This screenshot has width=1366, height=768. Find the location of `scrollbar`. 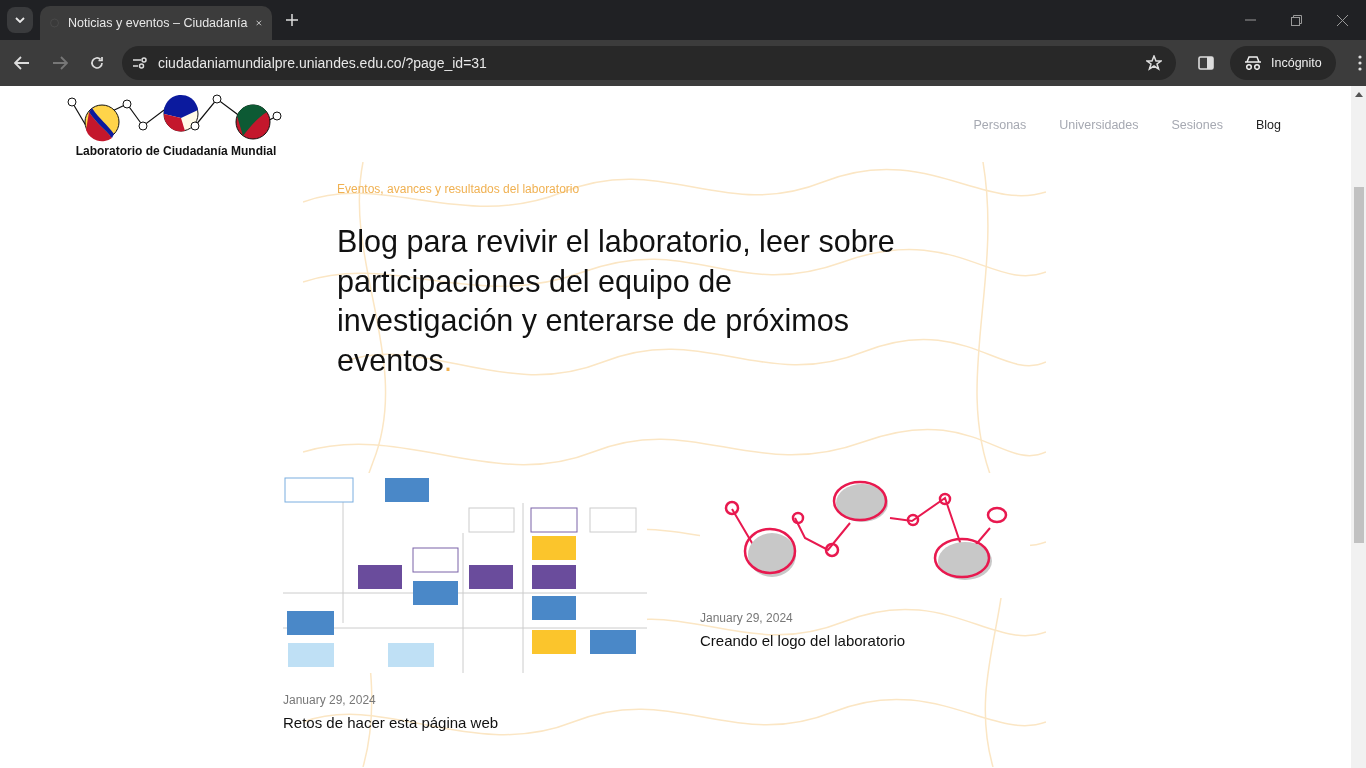

scrollbar is located at coordinates (1358, 427).